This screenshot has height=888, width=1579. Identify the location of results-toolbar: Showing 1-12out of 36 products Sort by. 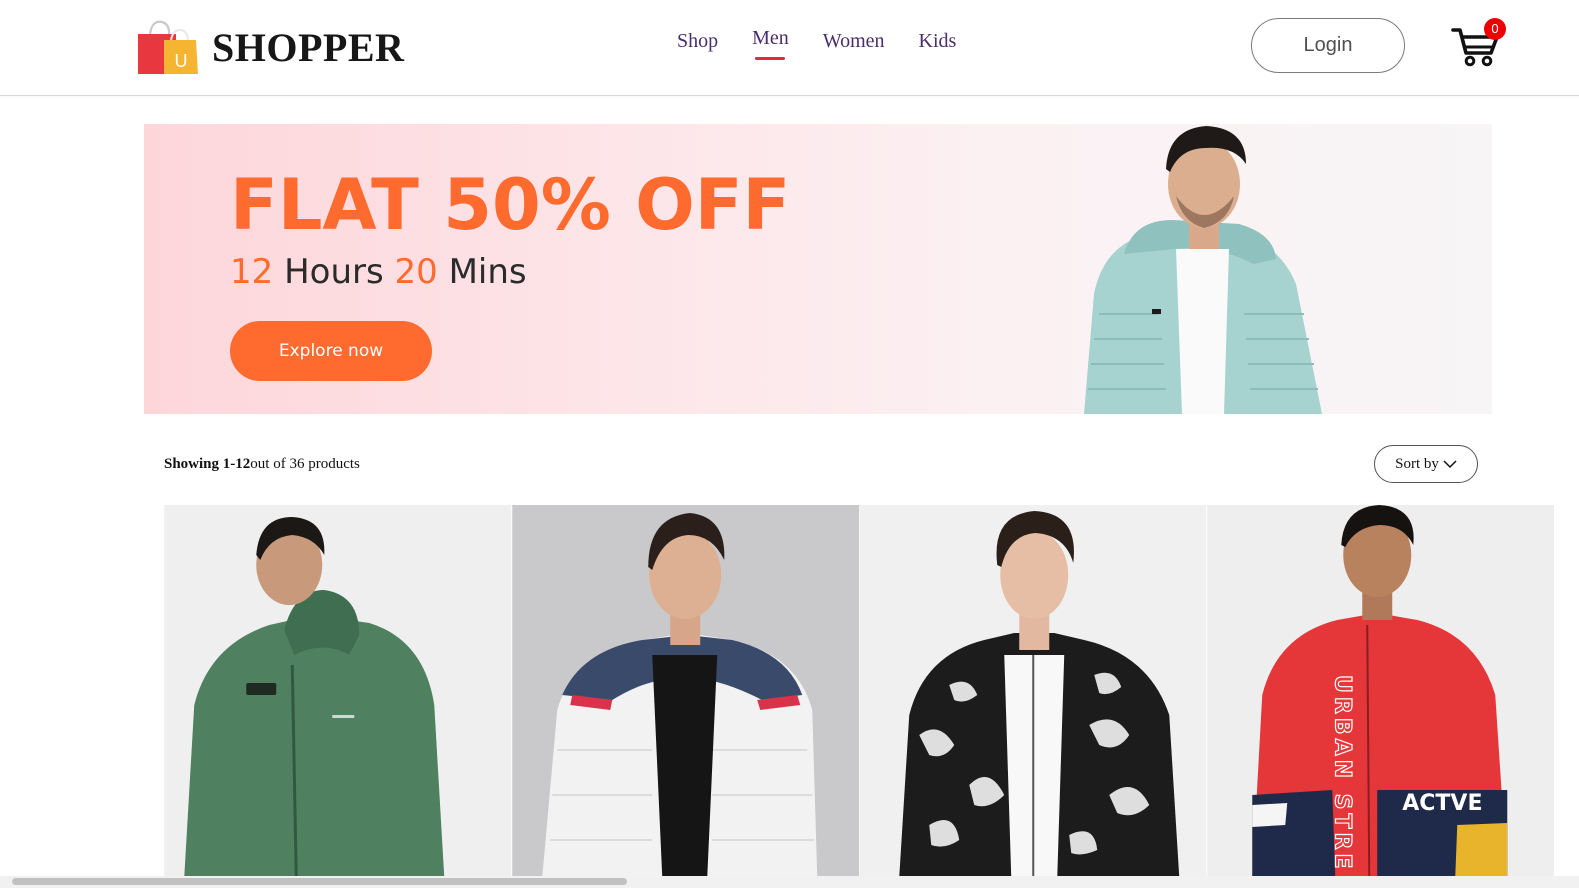
(821, 465).